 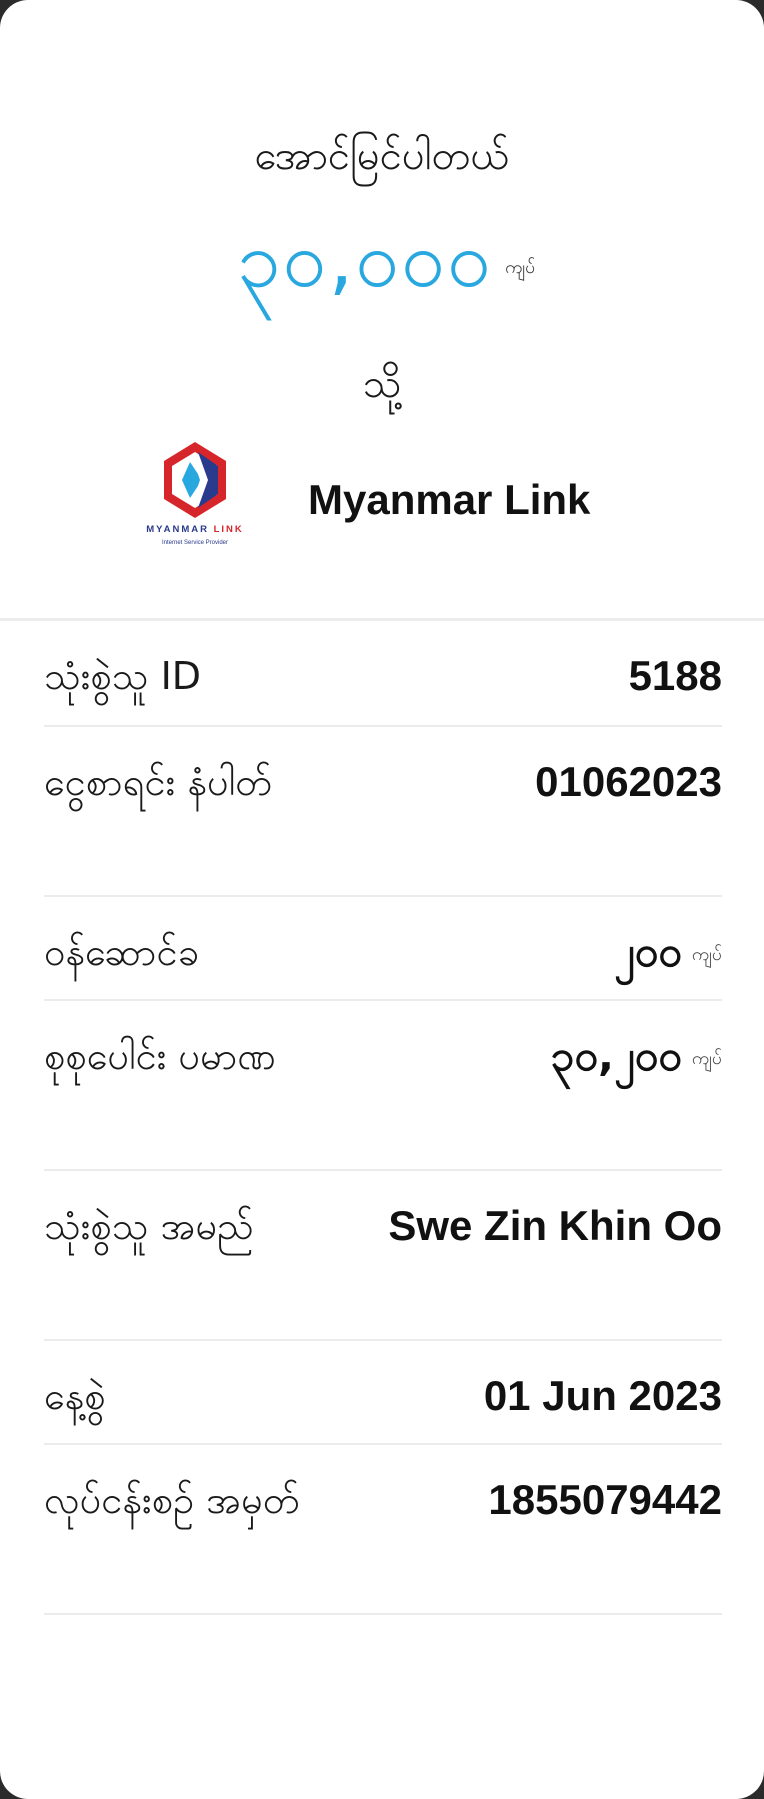 I want to click on total-label: စုစုပေါင်း ပမာဏ, so click(x=160, y=1056).